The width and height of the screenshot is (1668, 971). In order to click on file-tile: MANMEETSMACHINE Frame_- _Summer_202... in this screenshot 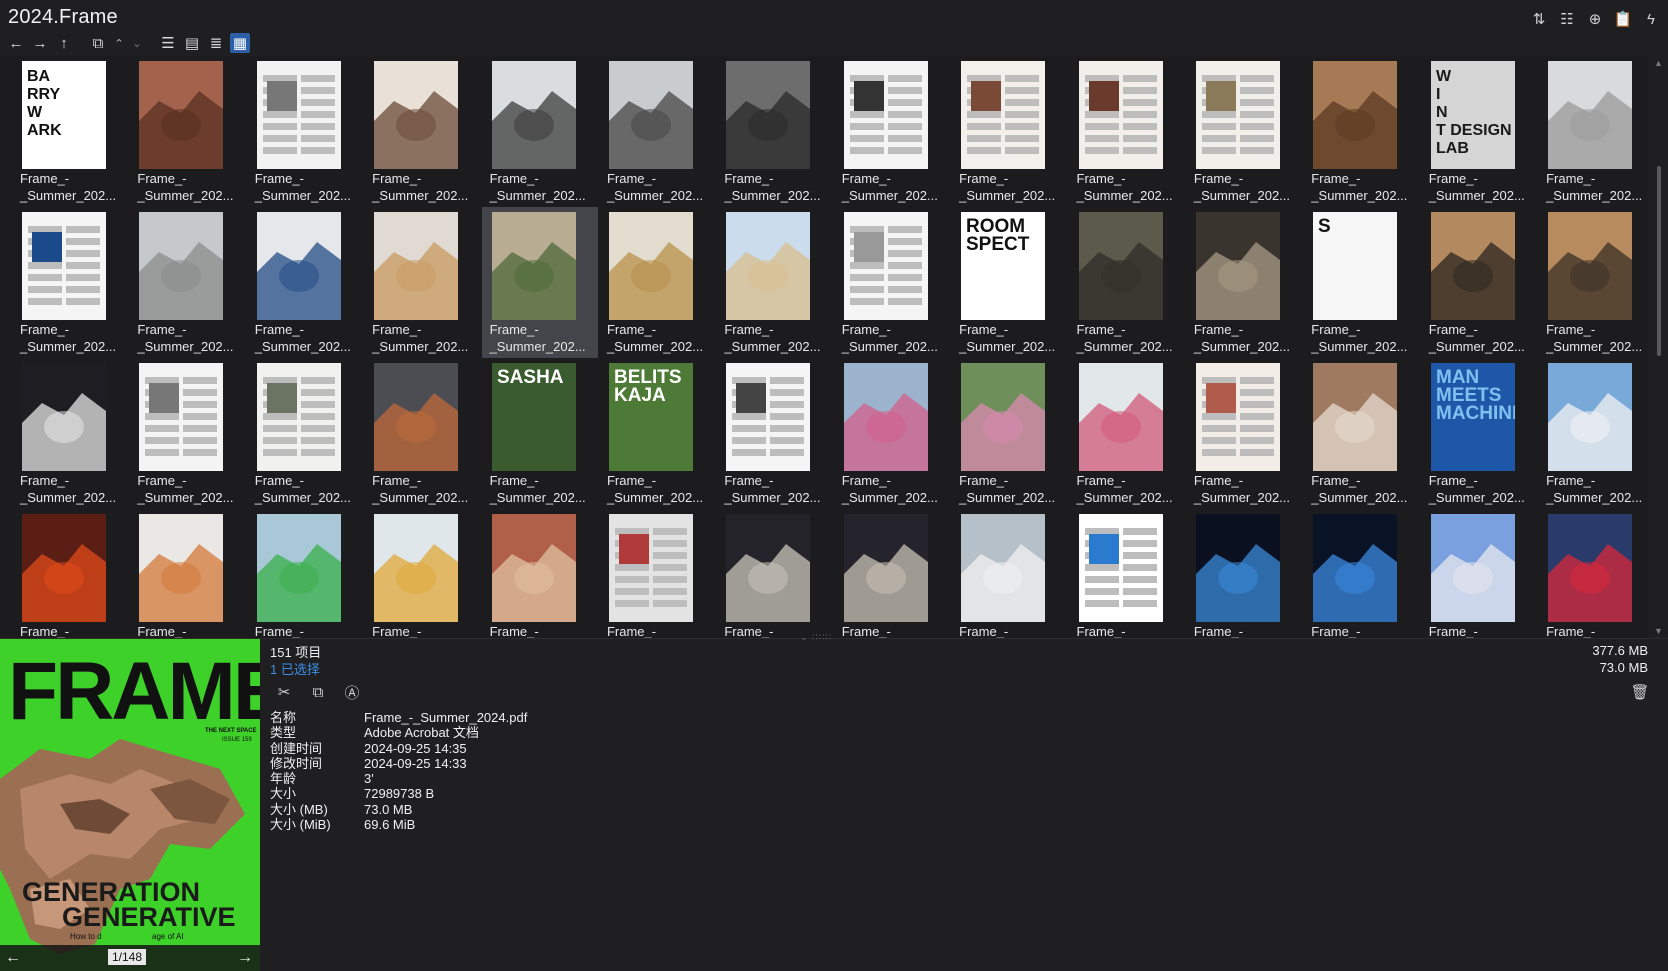, I will do `click(1479, 433)`.